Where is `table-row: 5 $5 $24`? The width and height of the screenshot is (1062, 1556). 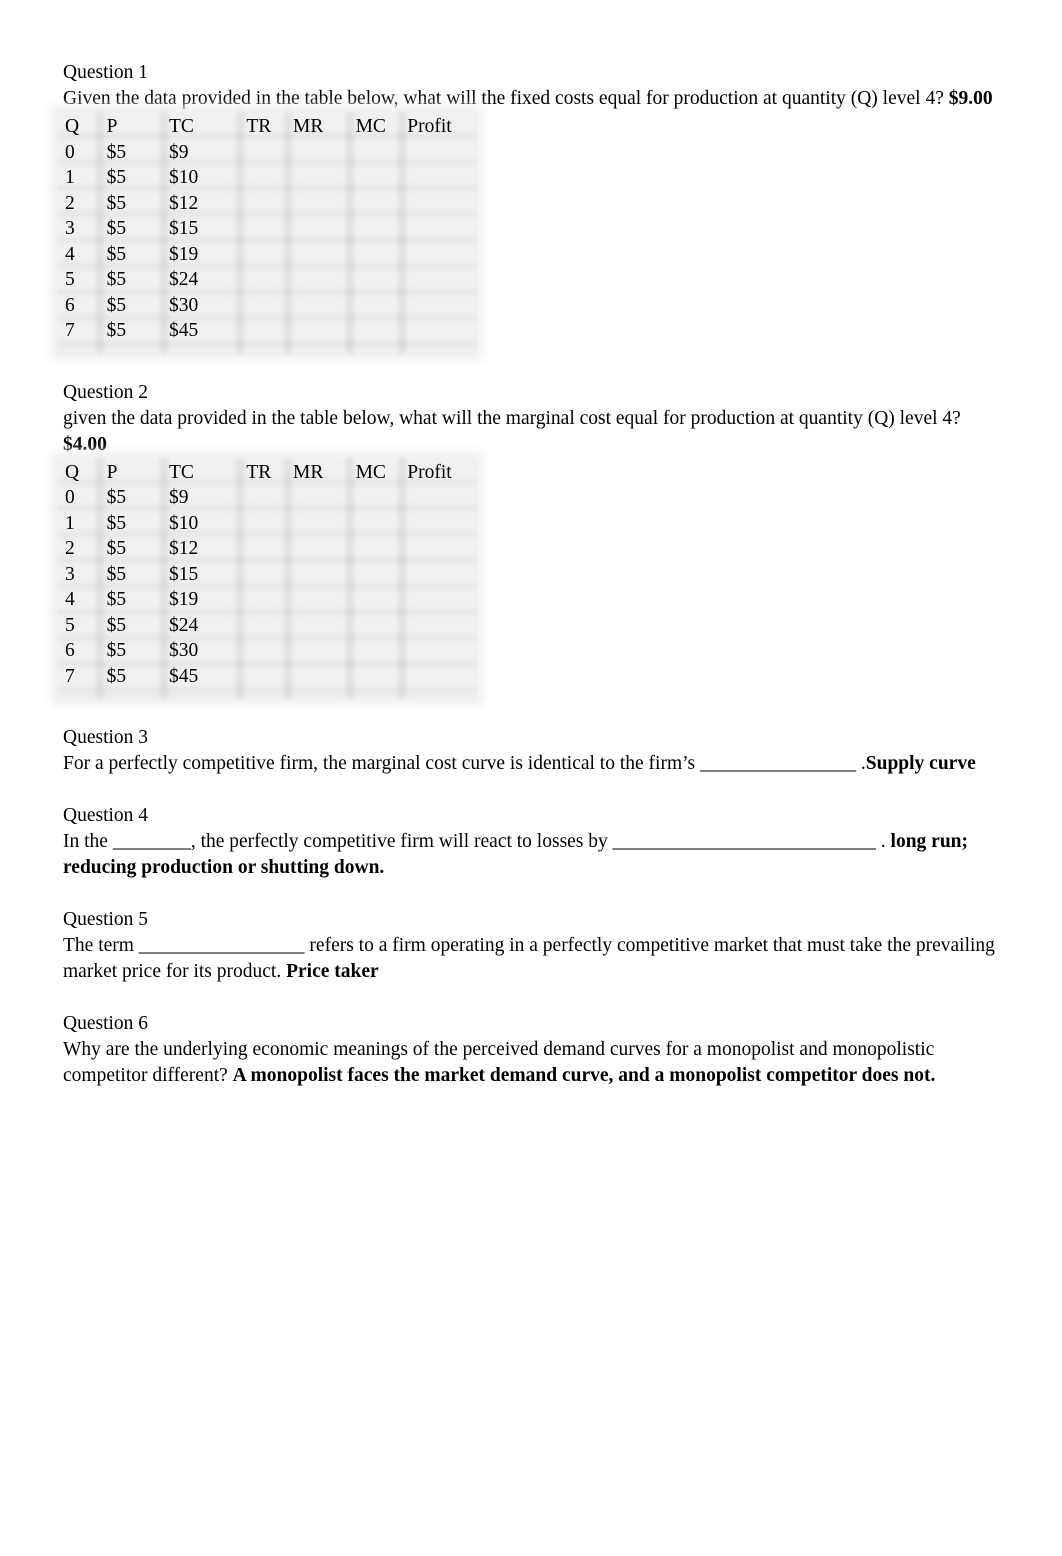 table-row: 5 $5 $24 is located at coordinates (267, 280).